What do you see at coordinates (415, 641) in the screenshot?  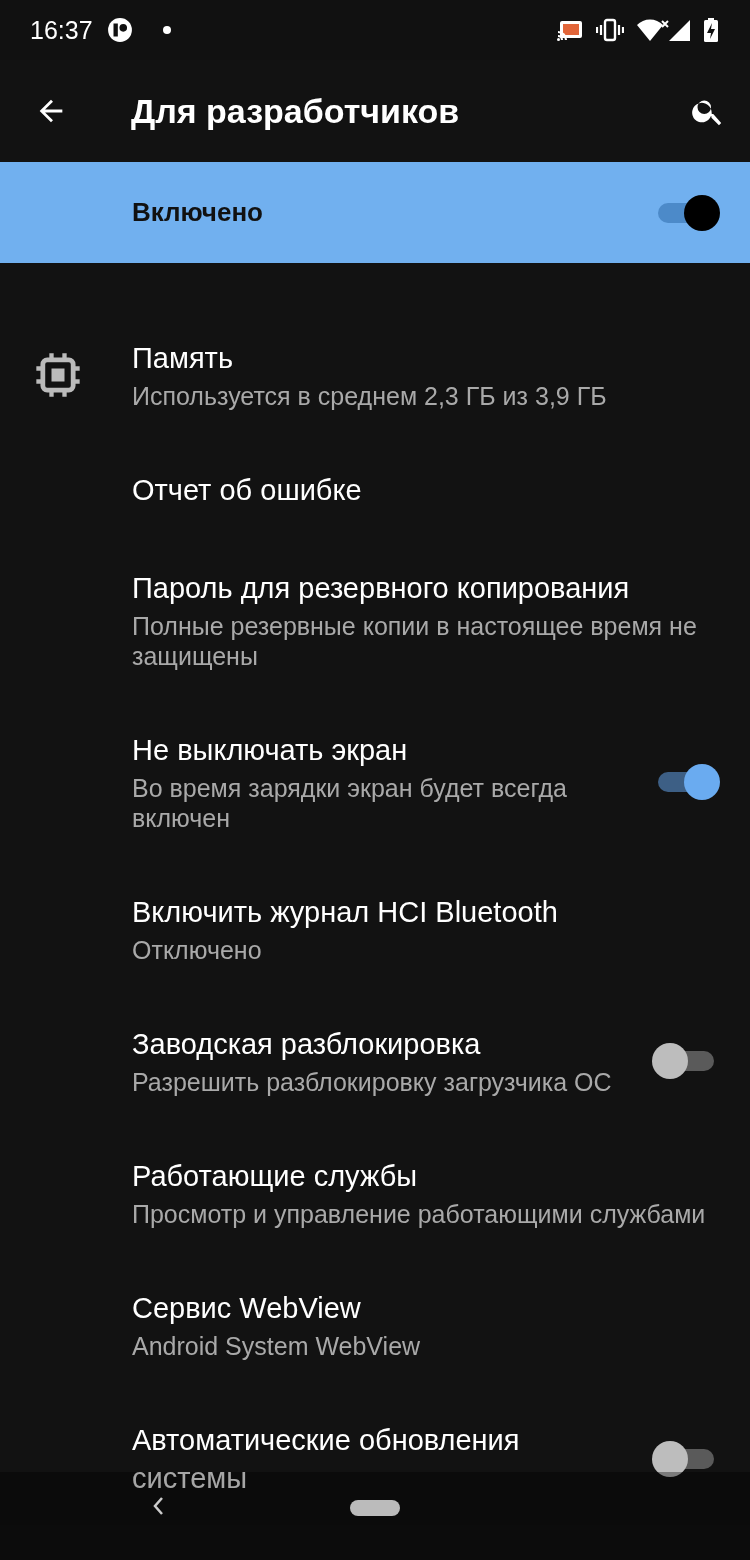 I see `setting-summary: Полные резервные копии в настоящее время не защищены` at bounding box center [415, 641].